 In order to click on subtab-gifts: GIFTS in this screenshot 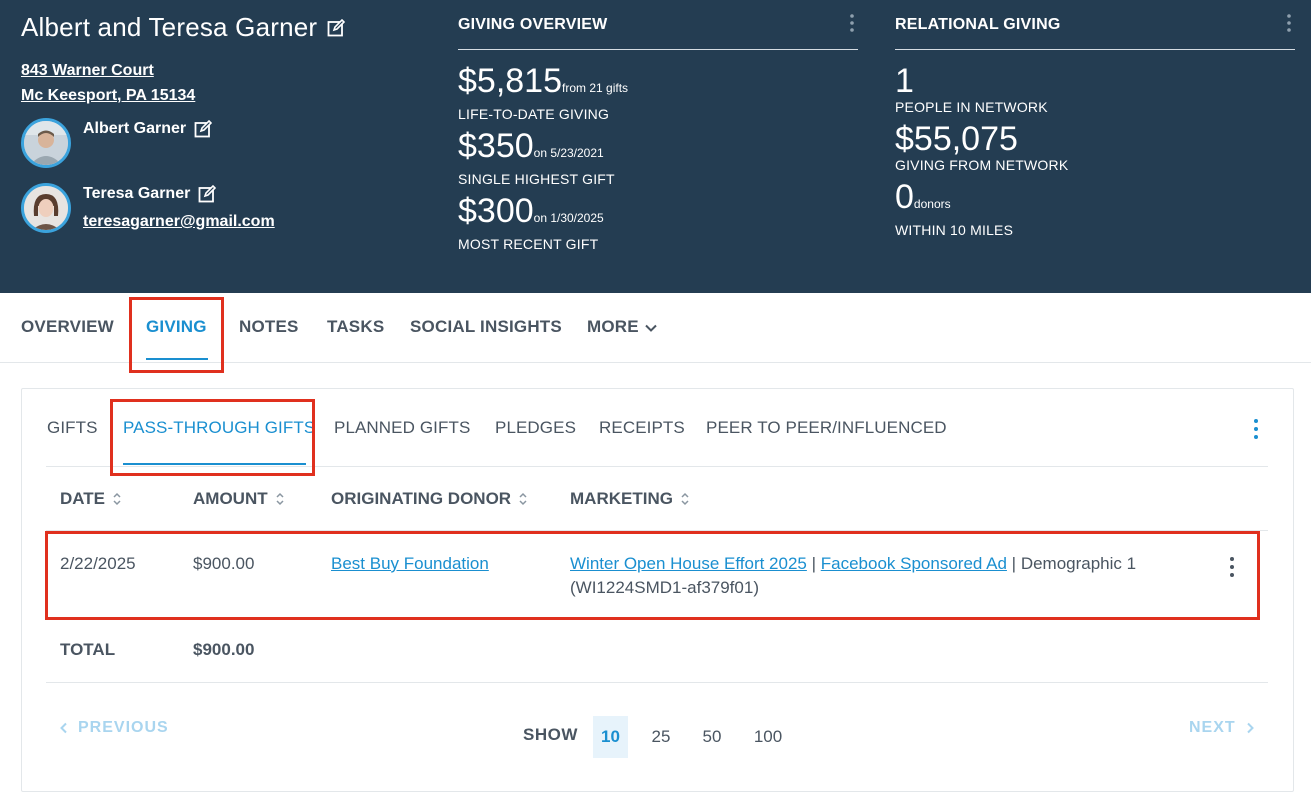, I will do `click(72, 428)`.